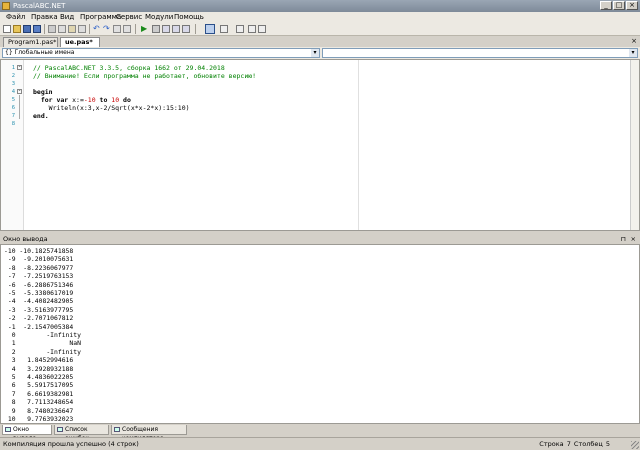 Image resolution: width=640 pixels, height=450 pixels. I want to click on output-line: -8 -8.2236067977, so click(39, 267).